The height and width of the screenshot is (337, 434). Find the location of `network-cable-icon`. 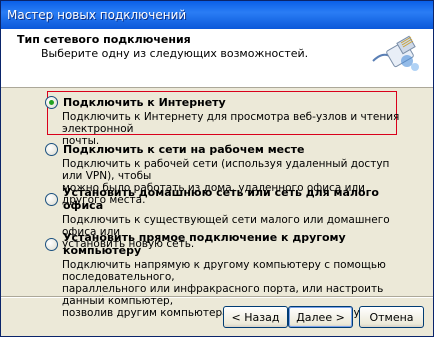

network-cable-icon is located at coordinates (395, 53).